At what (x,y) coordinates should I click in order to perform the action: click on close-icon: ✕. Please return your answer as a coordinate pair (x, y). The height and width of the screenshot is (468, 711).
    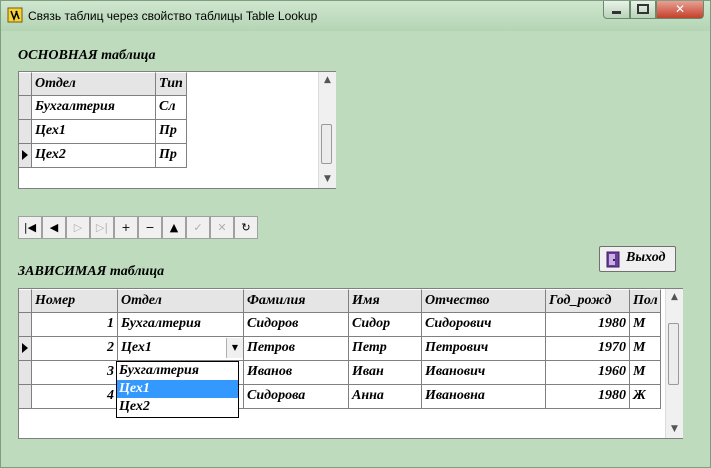
    Looking at the image, I should click on (680, 9).